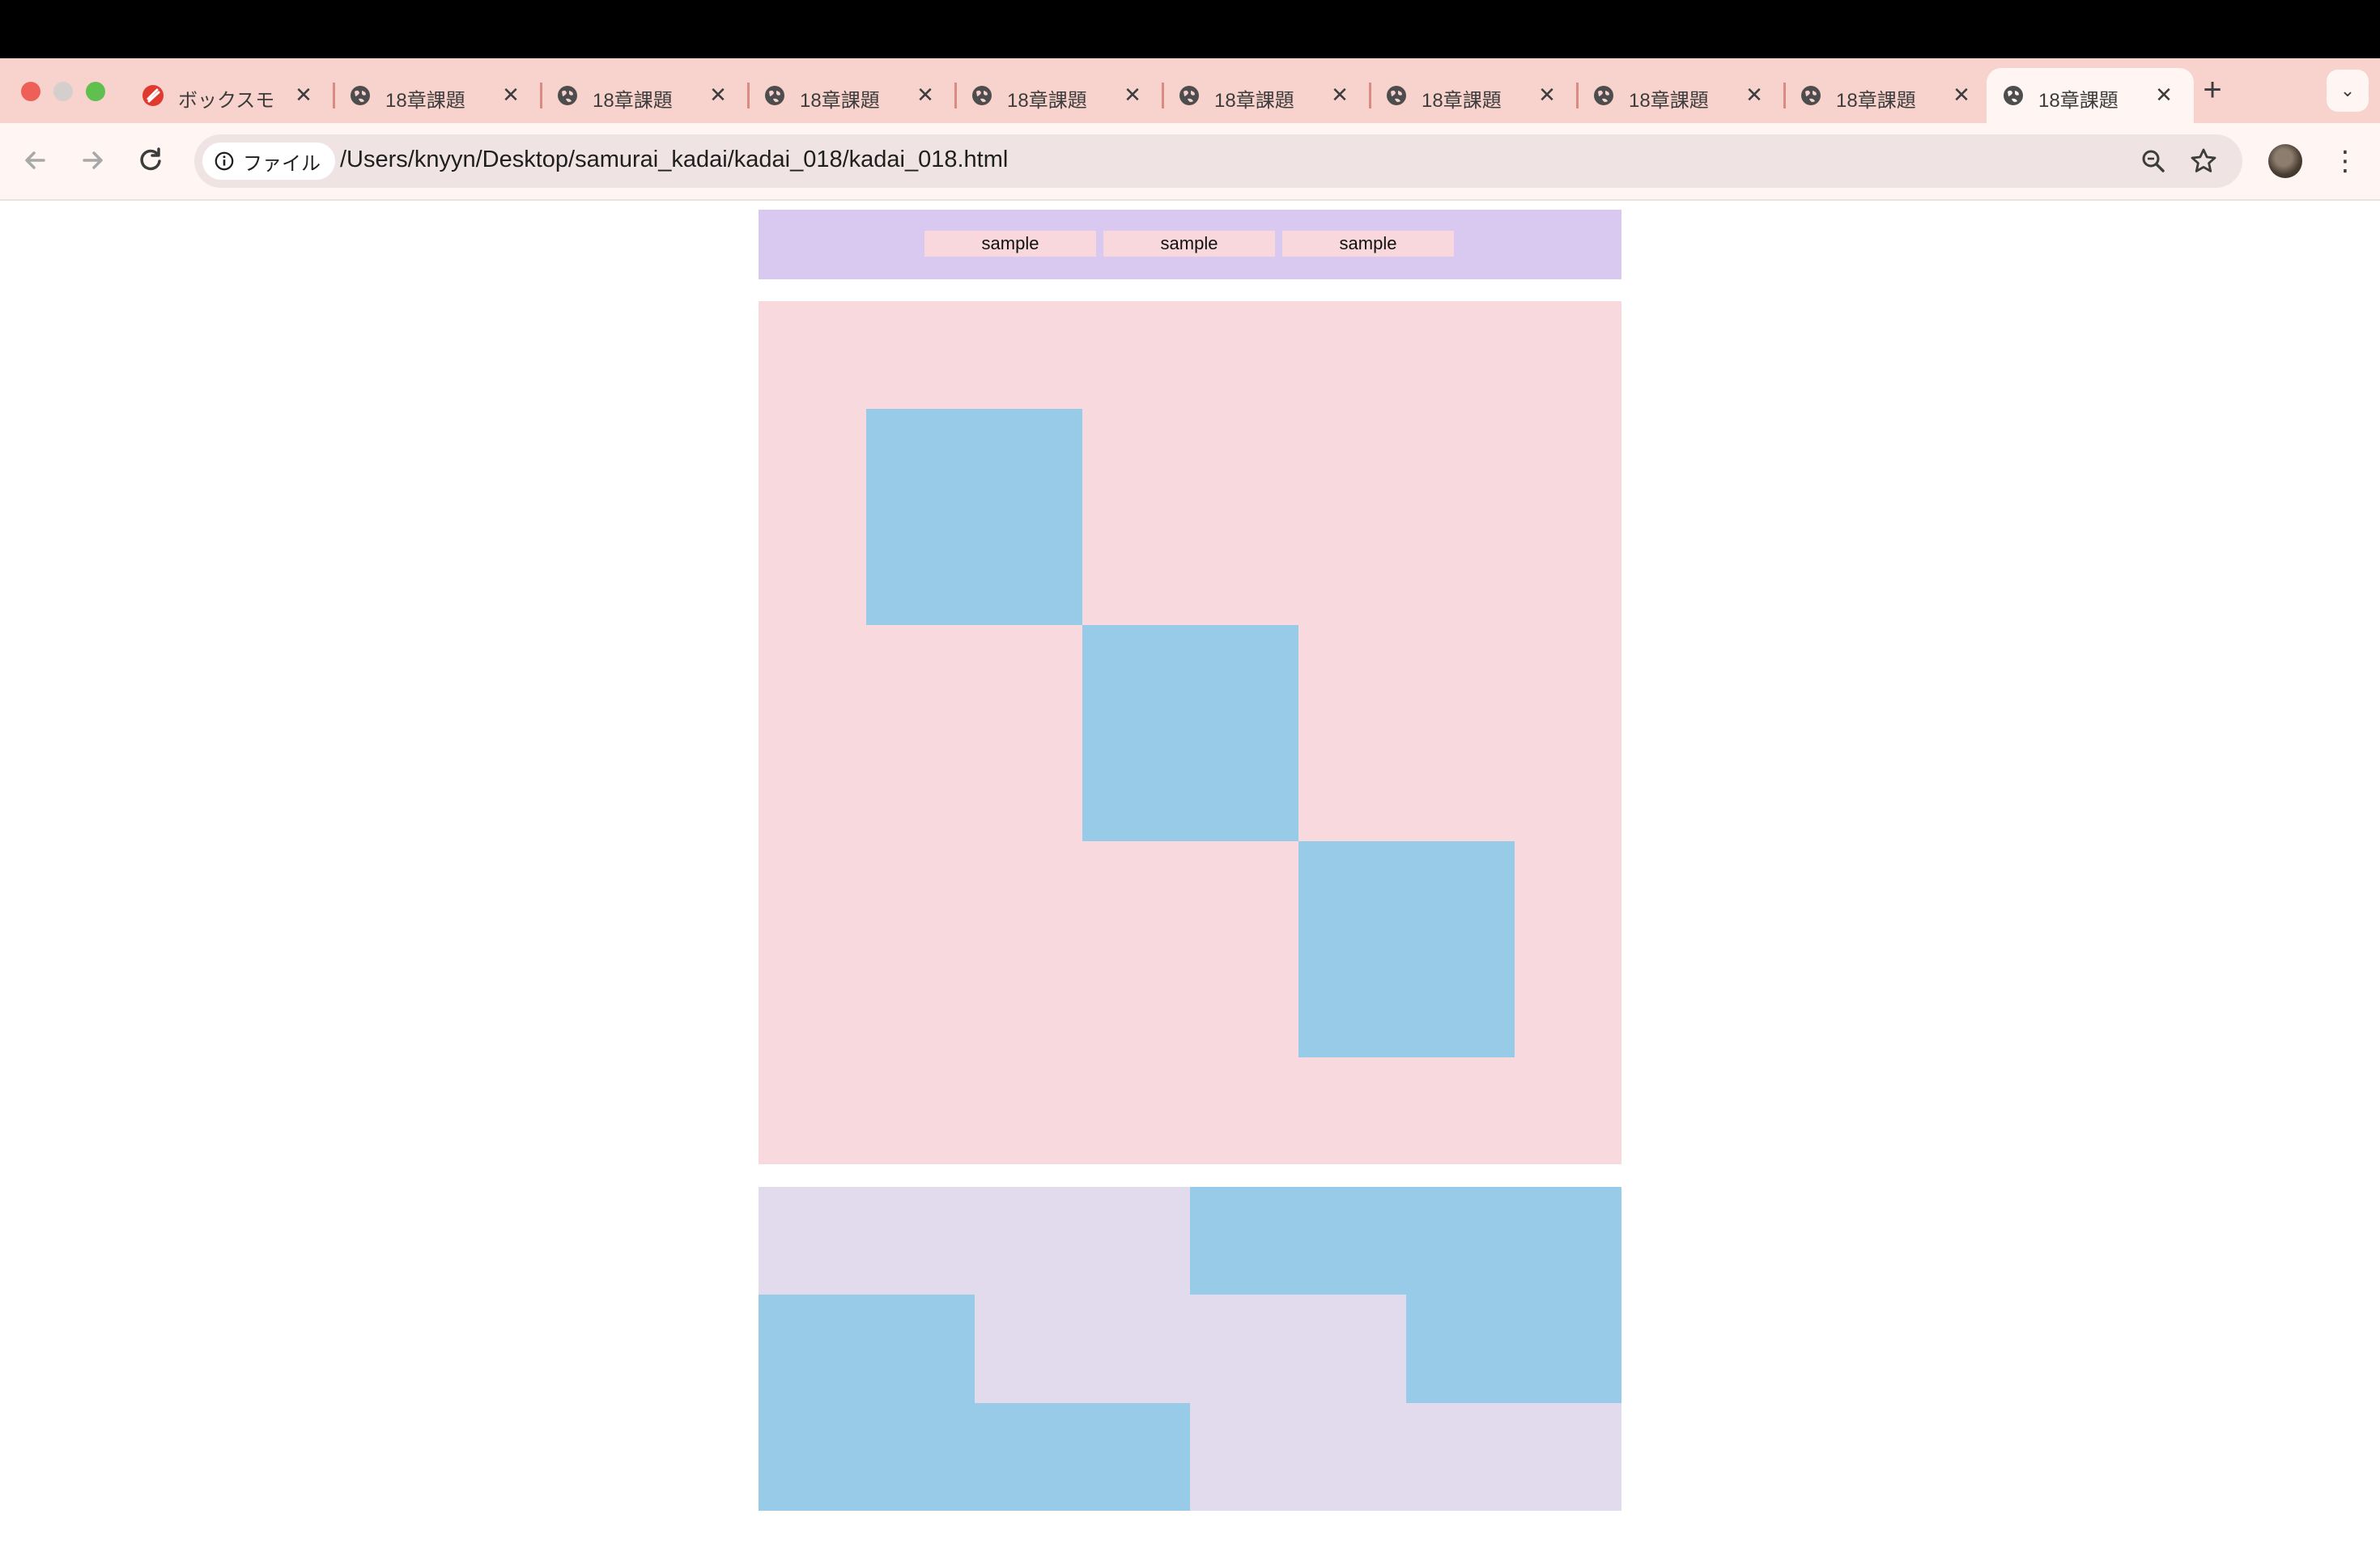 This screenshot has height=1548, width=2380. I want to click on nav-item-2: sample, so click(1189, 244).